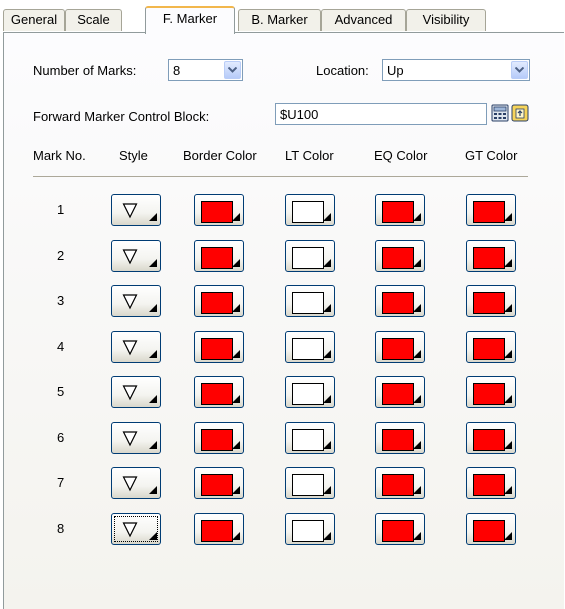 The image size is (565, 609). I want to click on tab-advanced: Advanced, so click(363, 20).